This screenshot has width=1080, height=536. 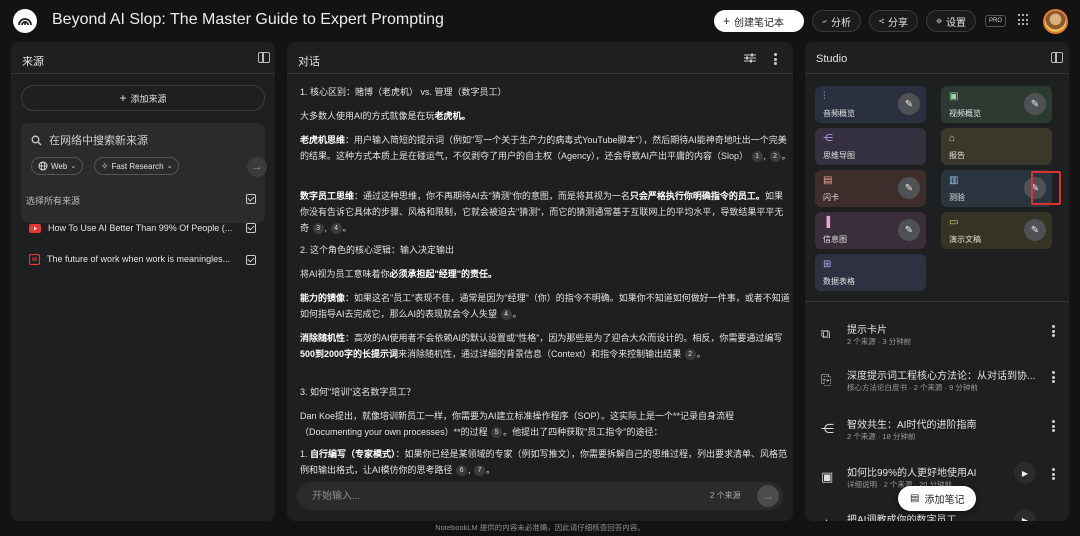 I want to click on apps-grid-icon, so click(x=1024, y=20).